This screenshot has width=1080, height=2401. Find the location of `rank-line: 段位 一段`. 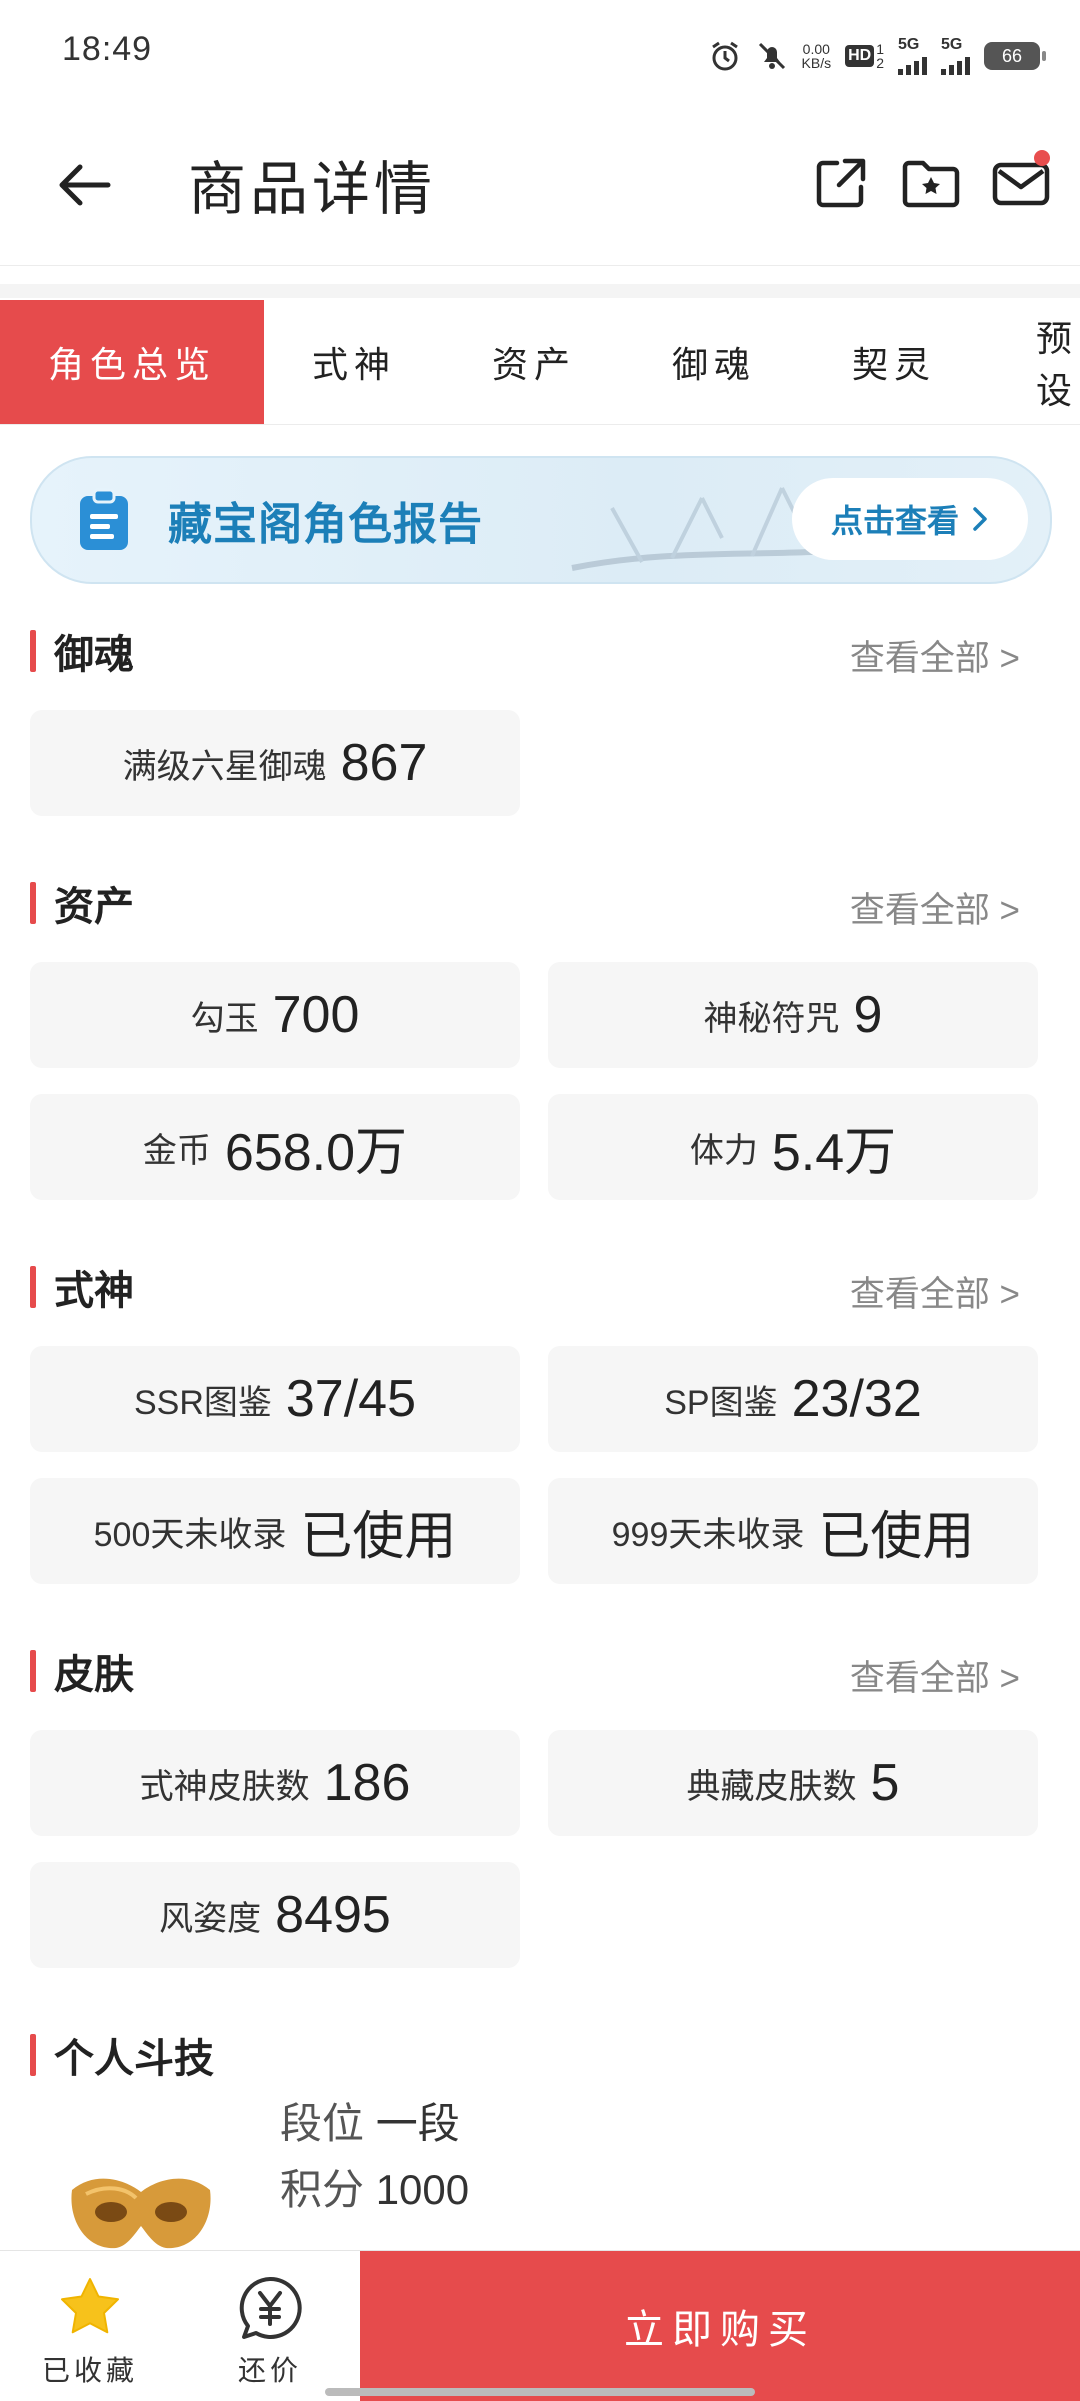

rank-line: 段位 一段 is located at coordinates (370, 2123).